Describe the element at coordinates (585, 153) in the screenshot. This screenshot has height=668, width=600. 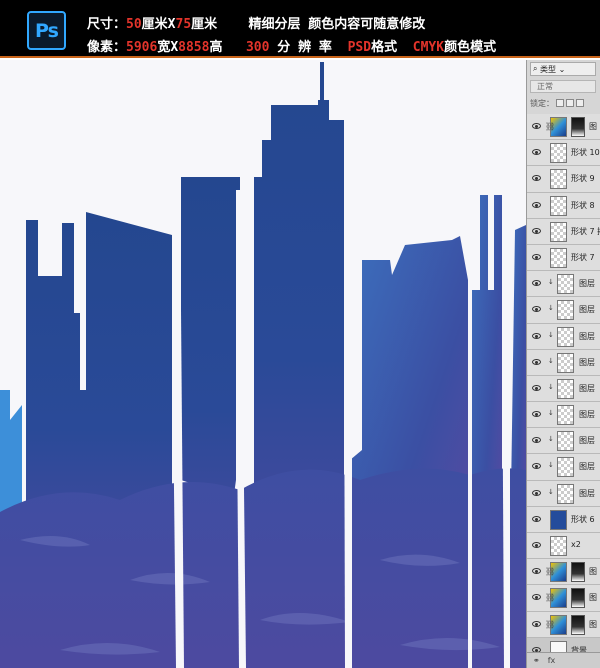
I see `layer-name: 形状 10` at that location.